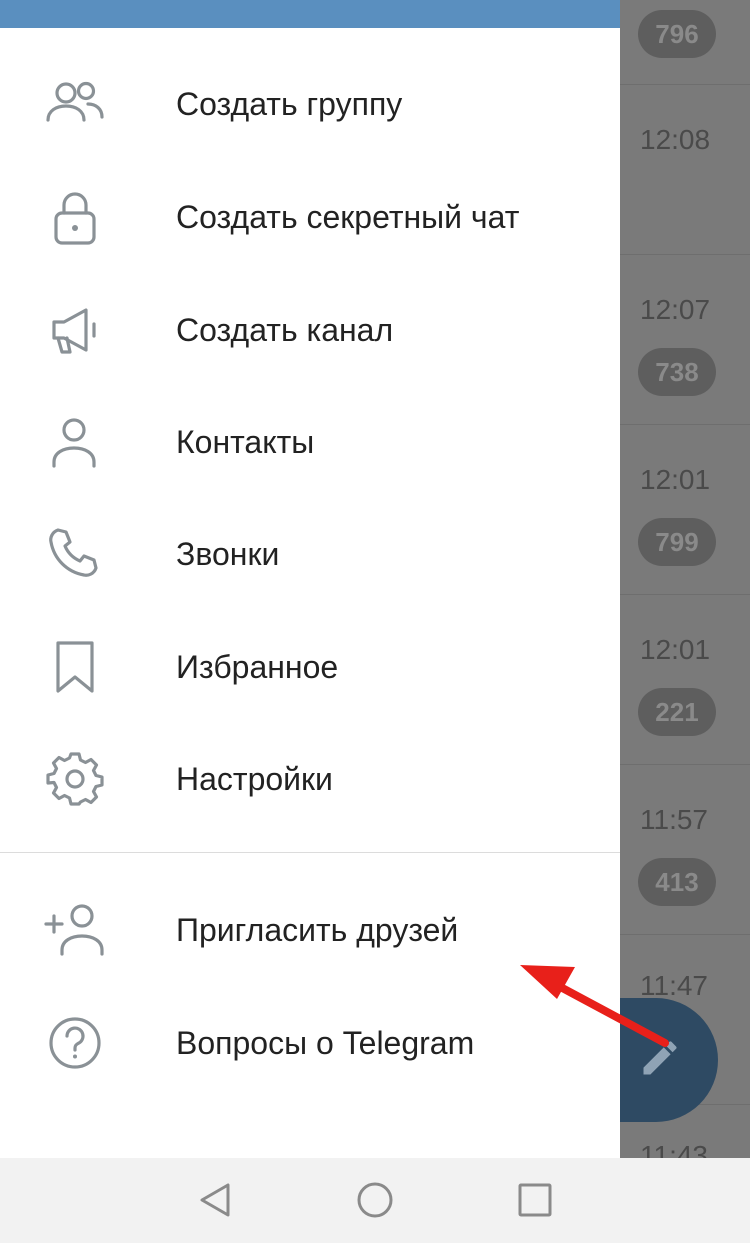  I want to click on menu-item-settings: Настройки, so click(310, 779).